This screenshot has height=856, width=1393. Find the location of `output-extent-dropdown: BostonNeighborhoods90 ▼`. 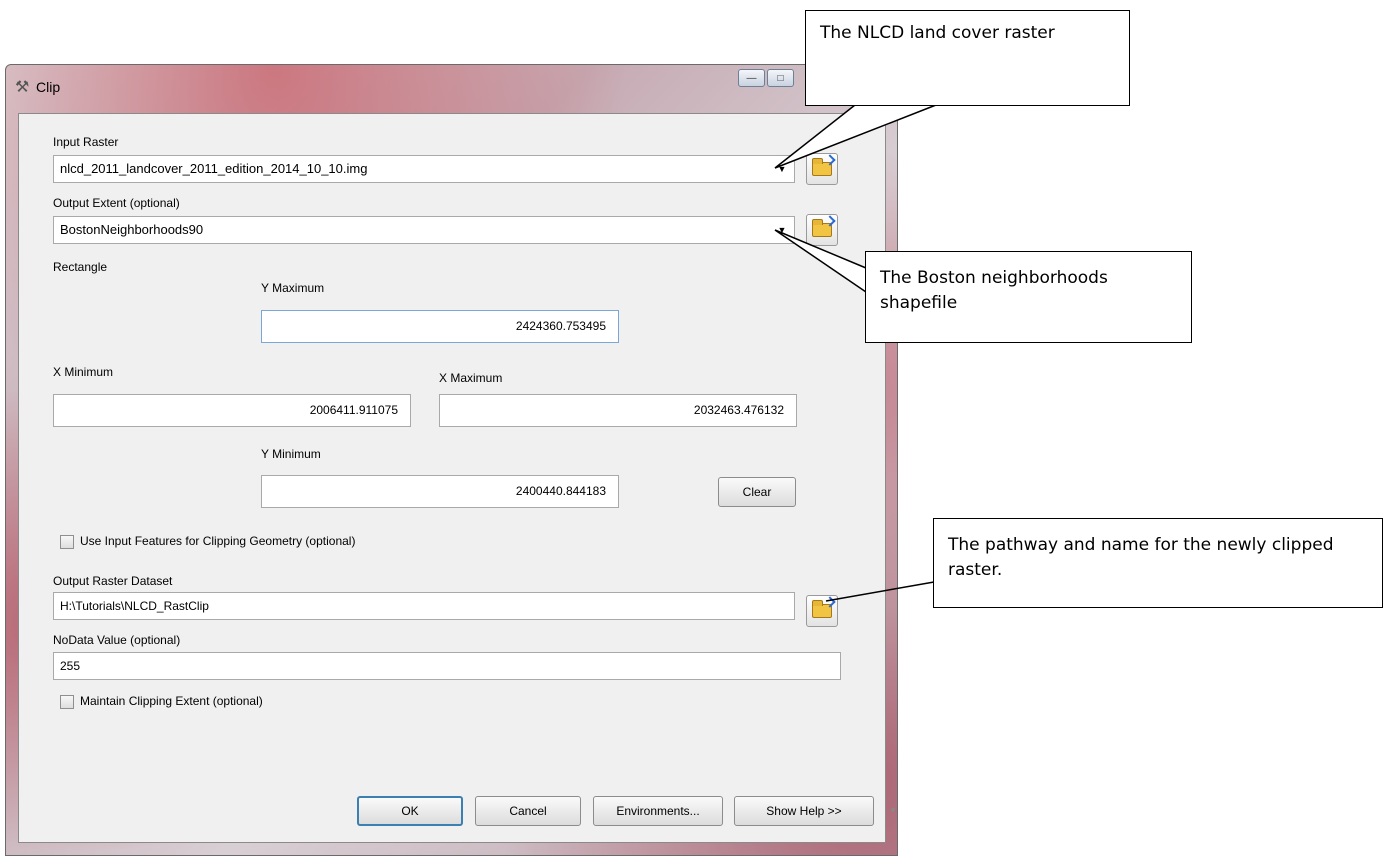

output-extent-dropdown: BostonNeighborhoods90 ▼ is located at coordinates (424, 230).